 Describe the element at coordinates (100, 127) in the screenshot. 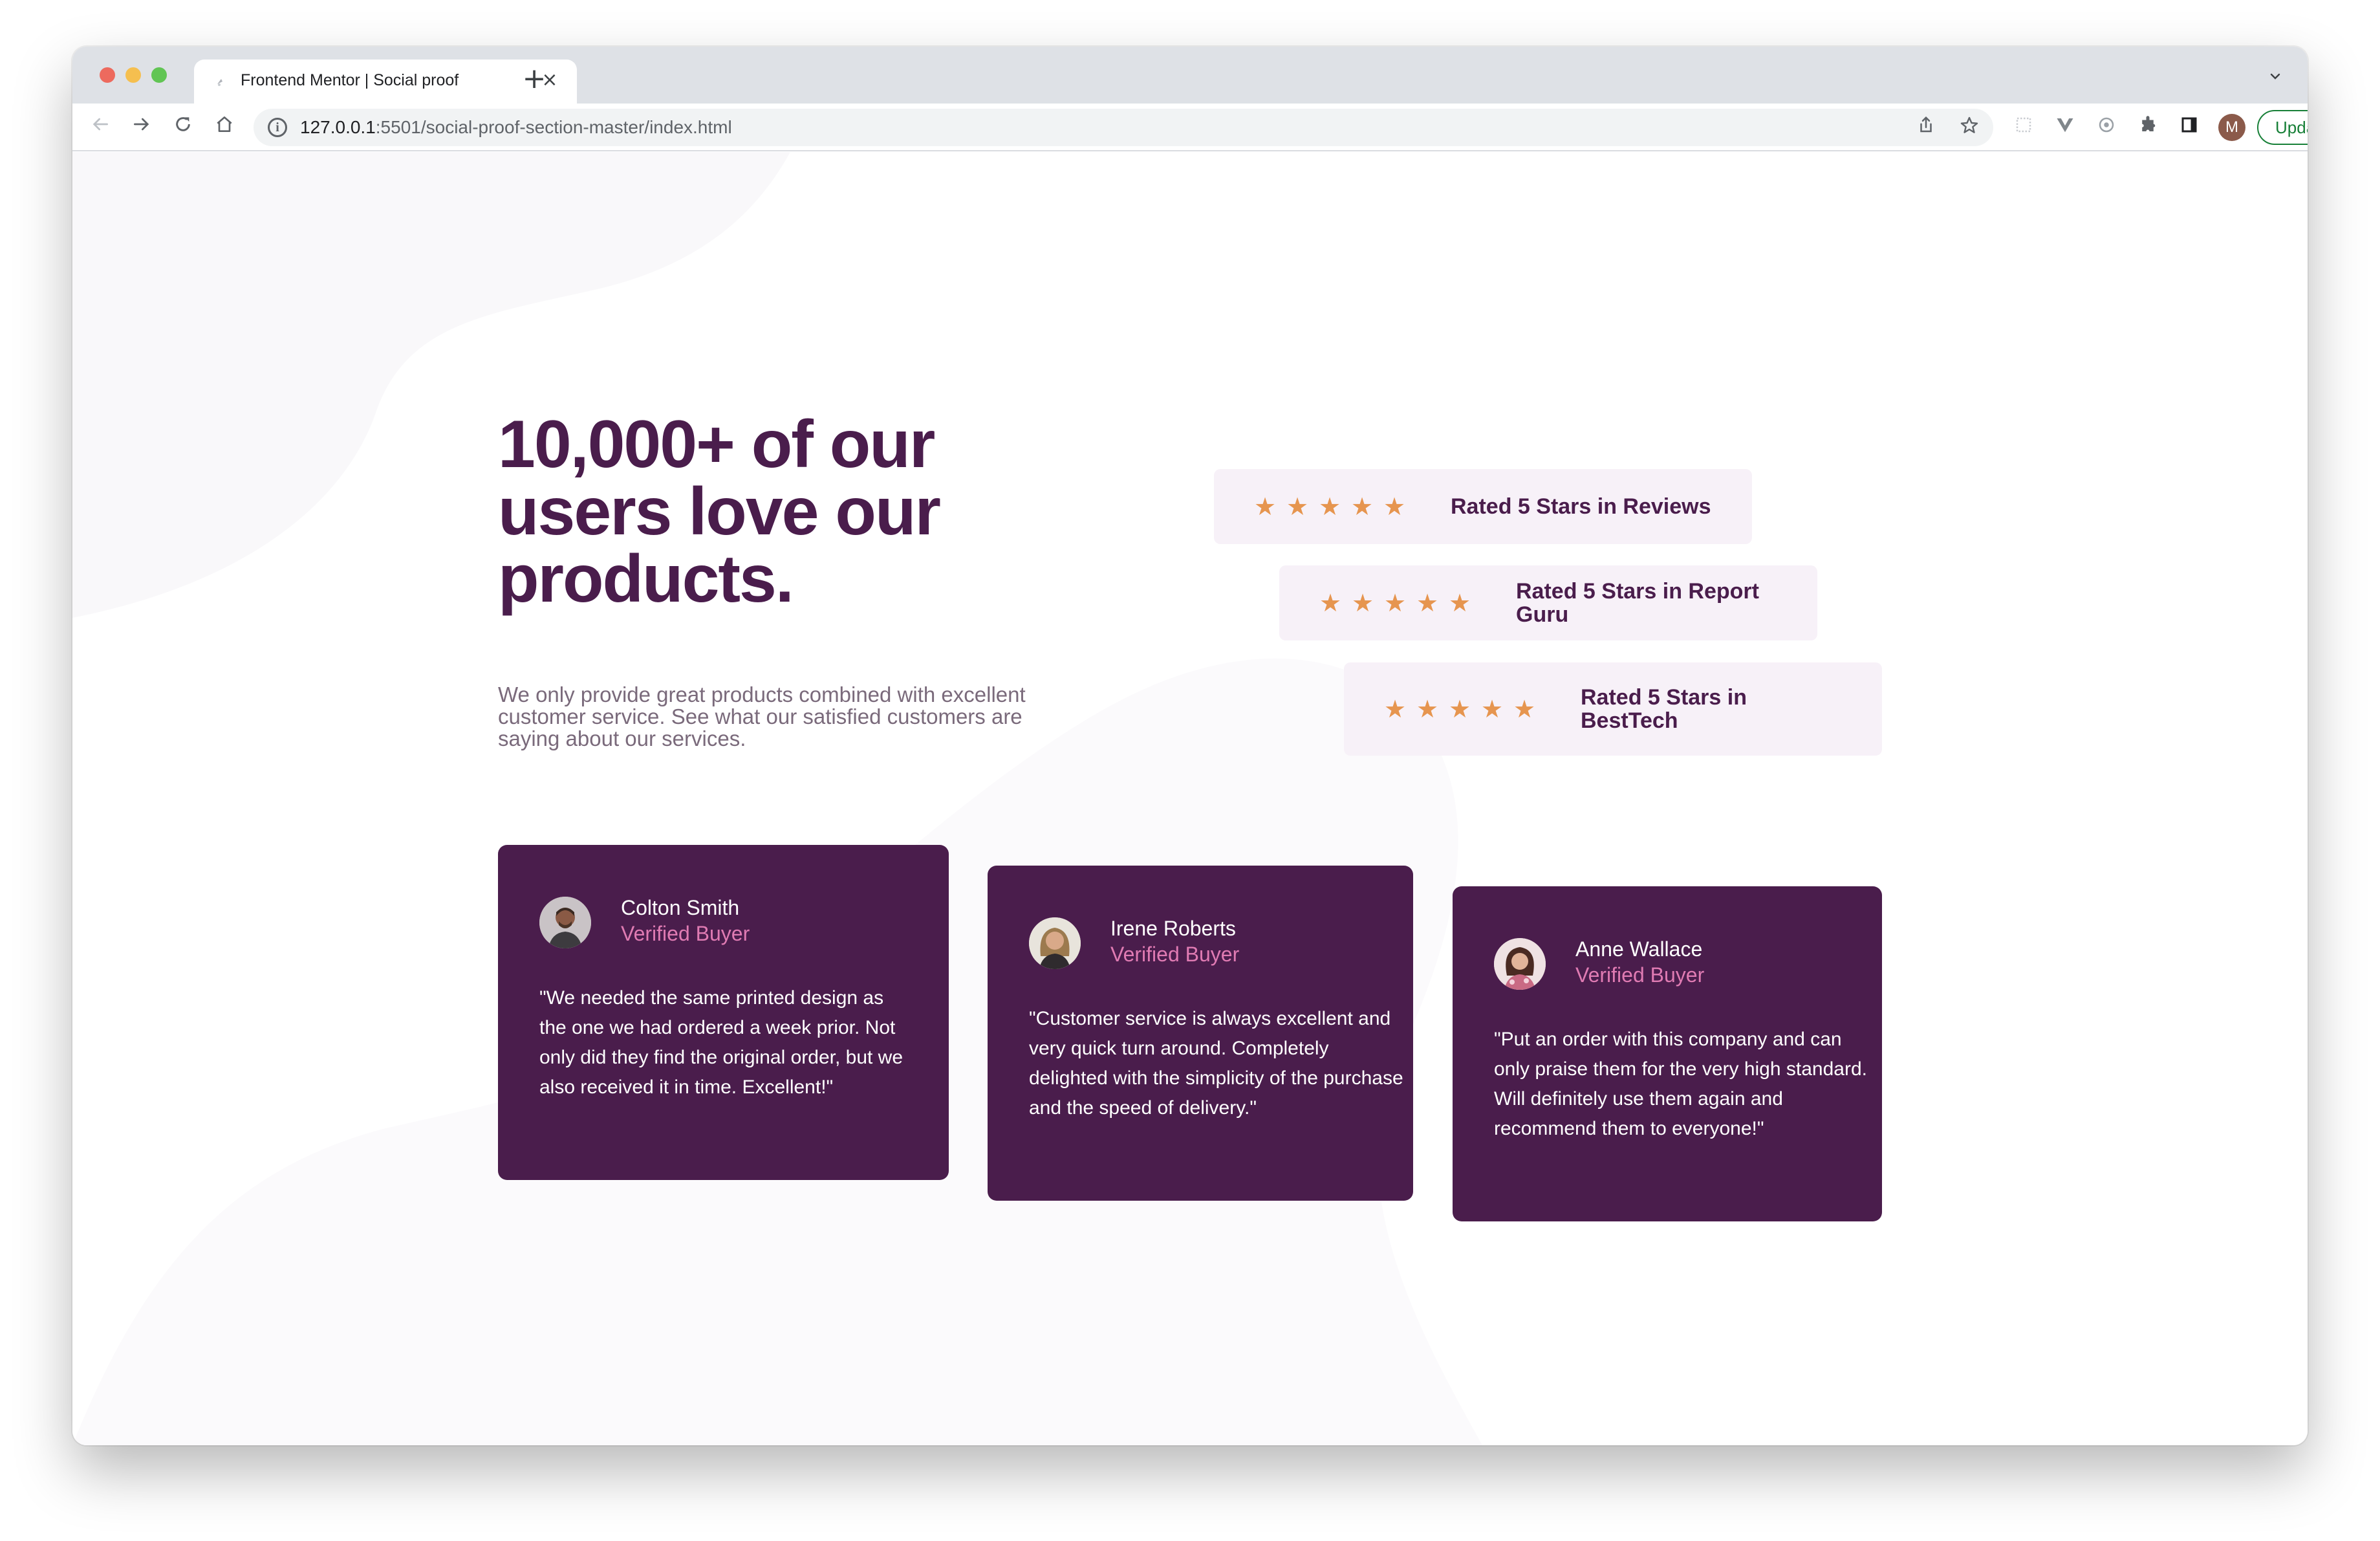

I see `back-arrow-icon` at that location.